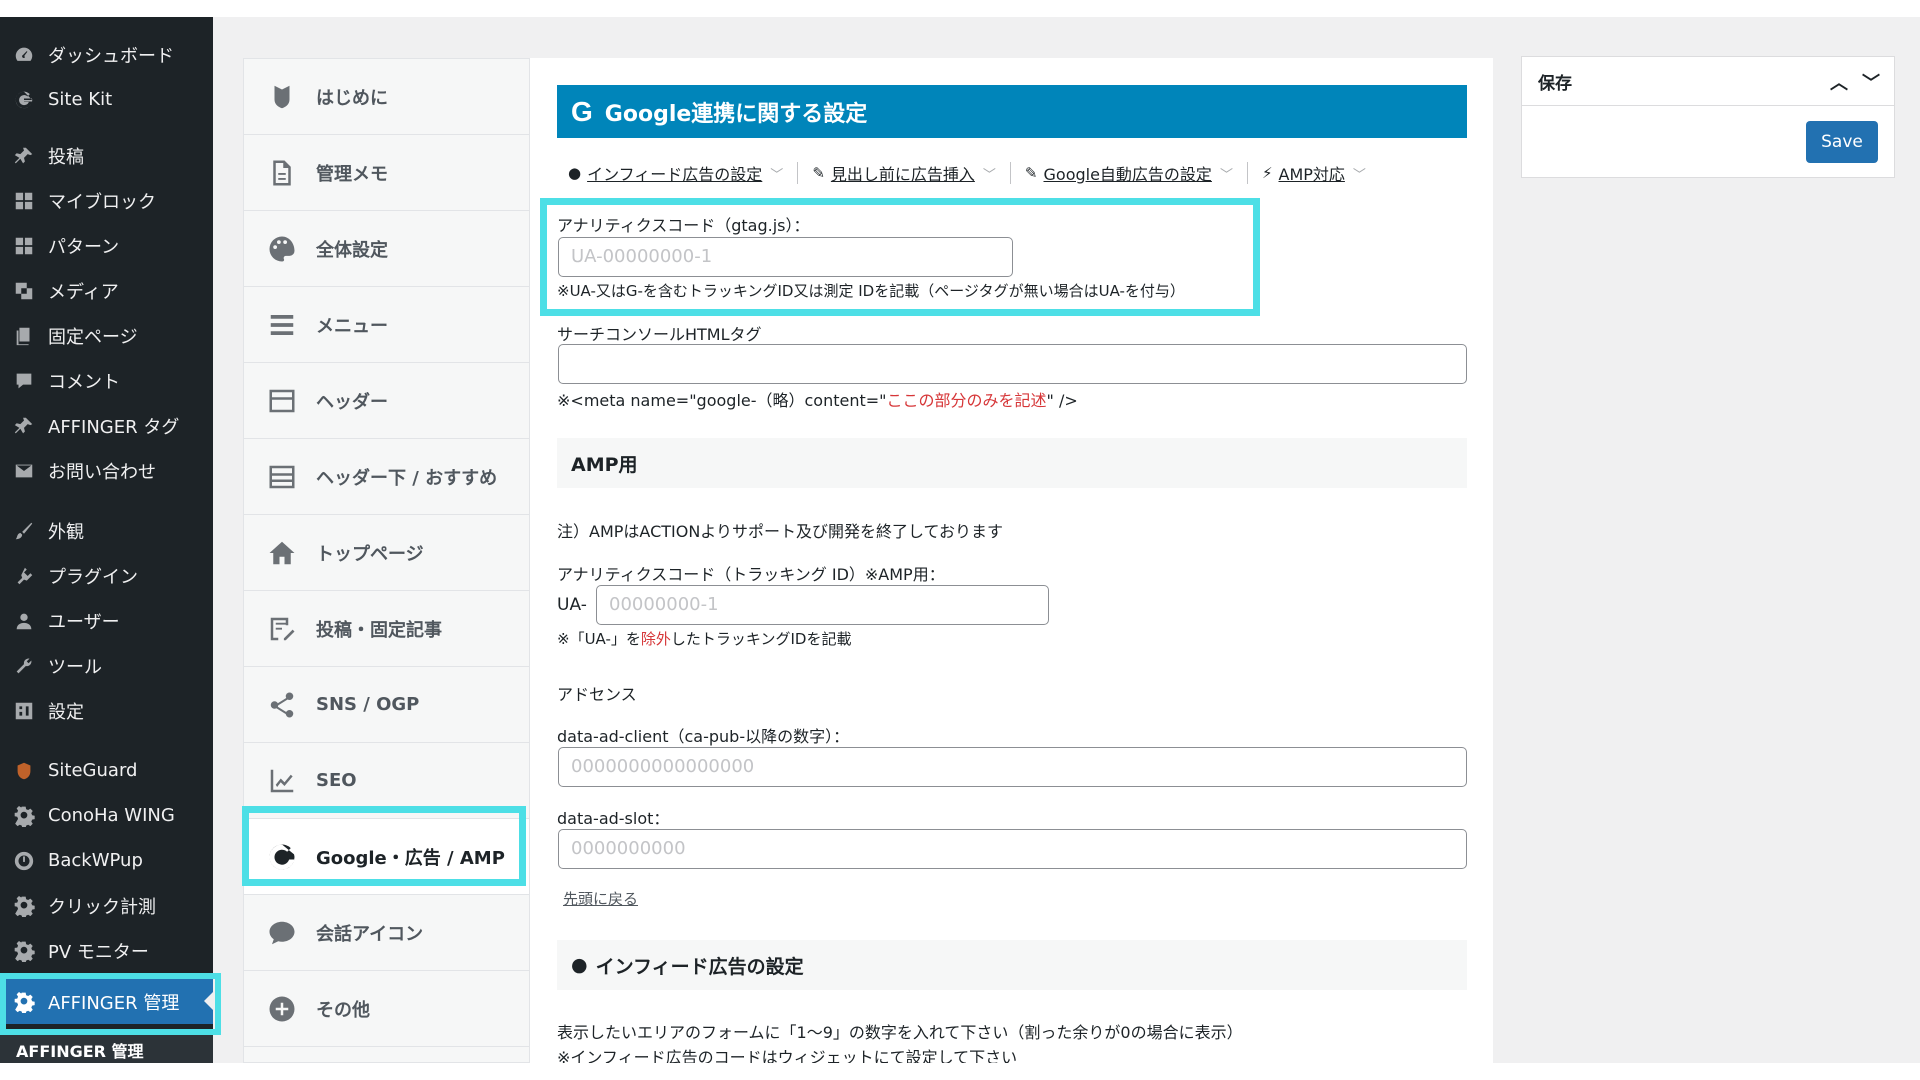  What do you see at coordinates (102, 907) in the screenshot?
I see `wp-menu-label: クリック計測` at bounding box center [102, 907].